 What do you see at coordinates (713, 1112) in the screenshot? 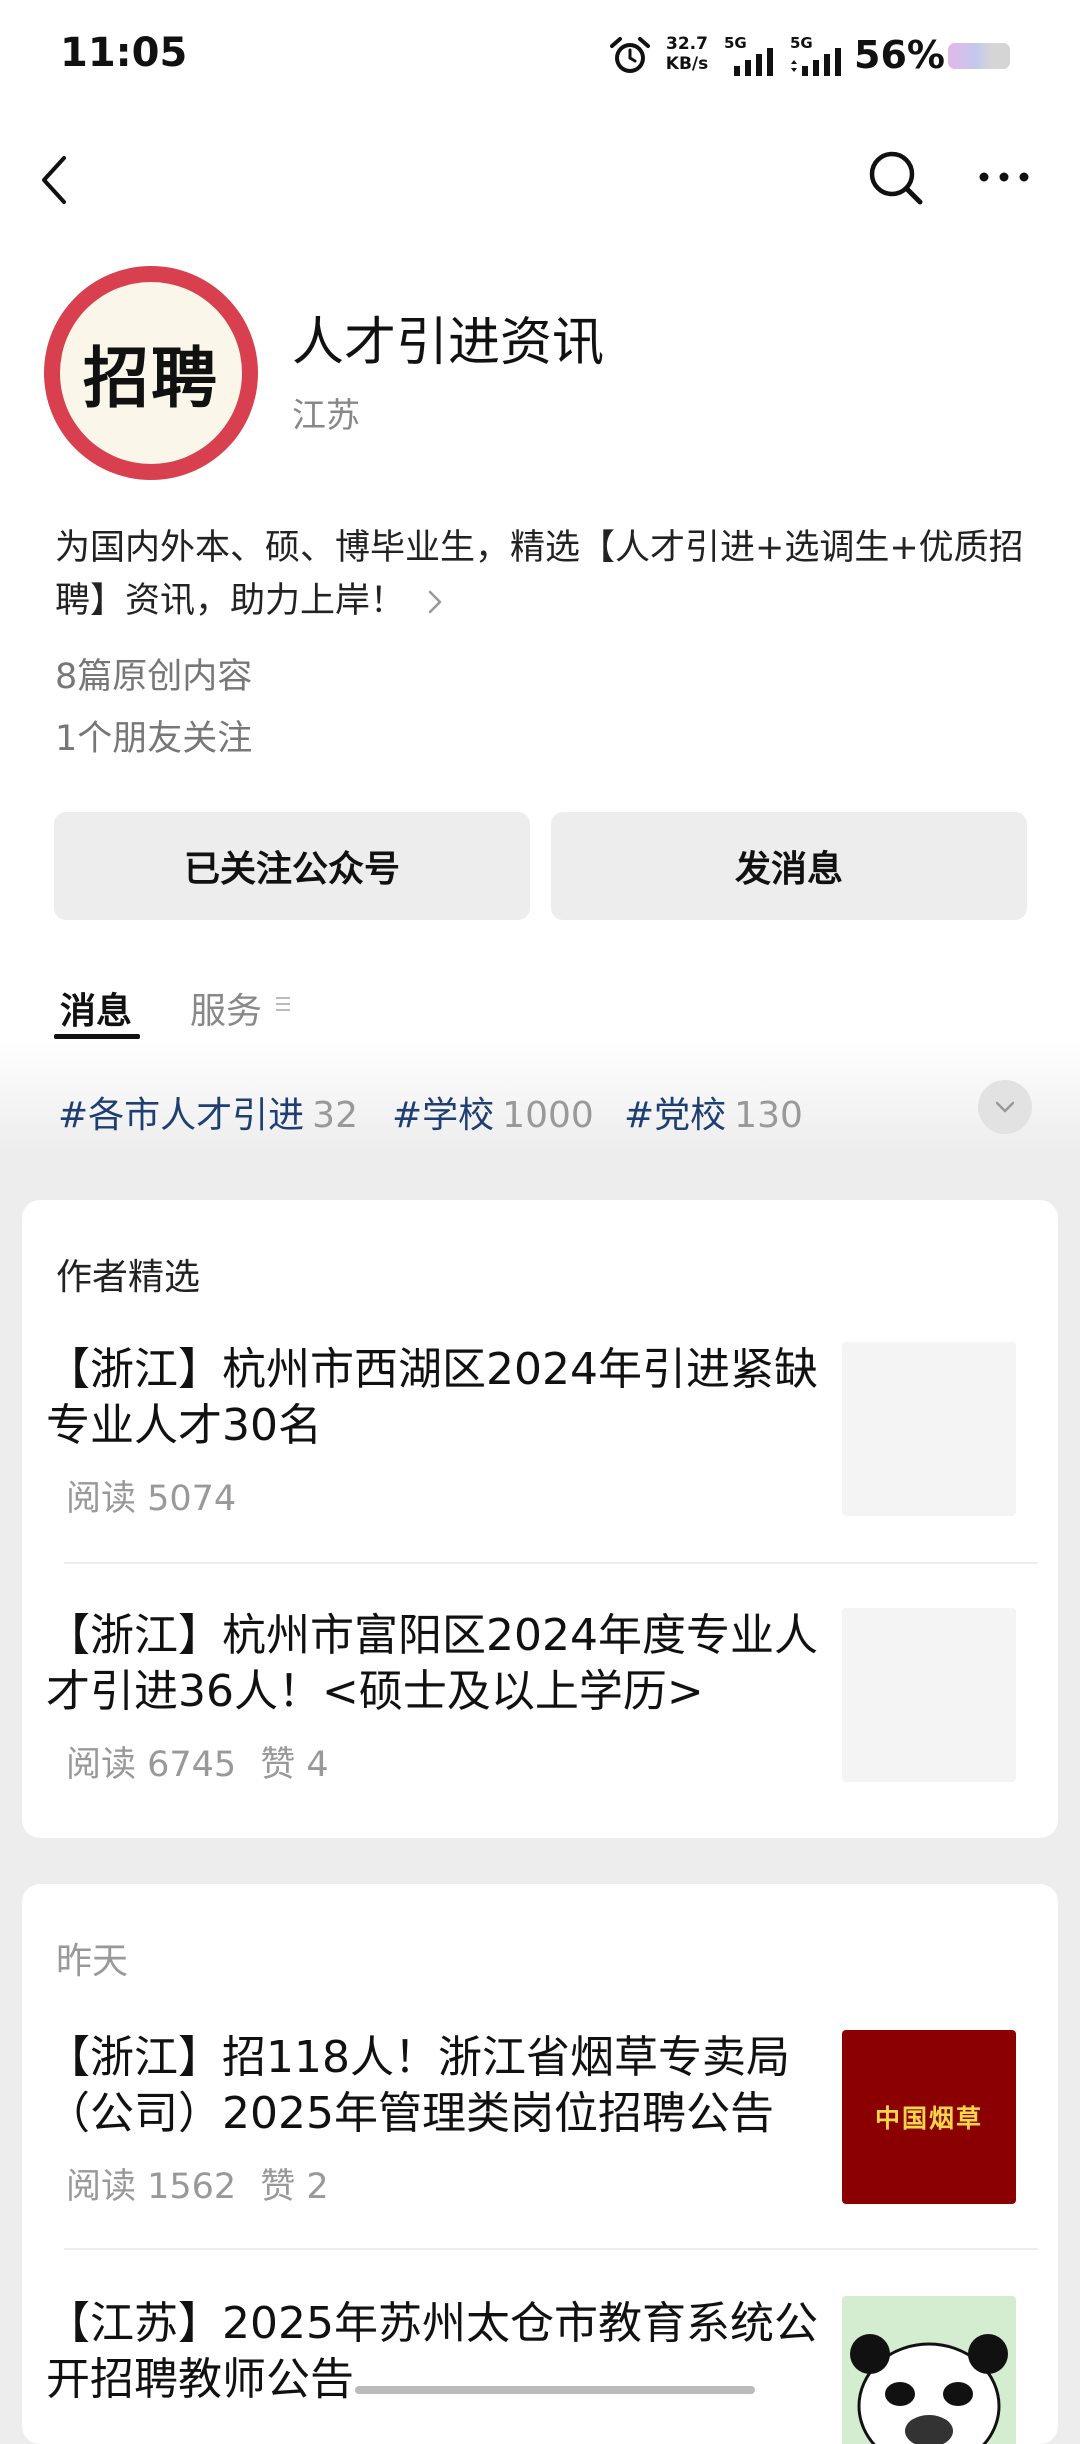
I see `tag-item: #党校 130` at bounding box center [713, 1112].